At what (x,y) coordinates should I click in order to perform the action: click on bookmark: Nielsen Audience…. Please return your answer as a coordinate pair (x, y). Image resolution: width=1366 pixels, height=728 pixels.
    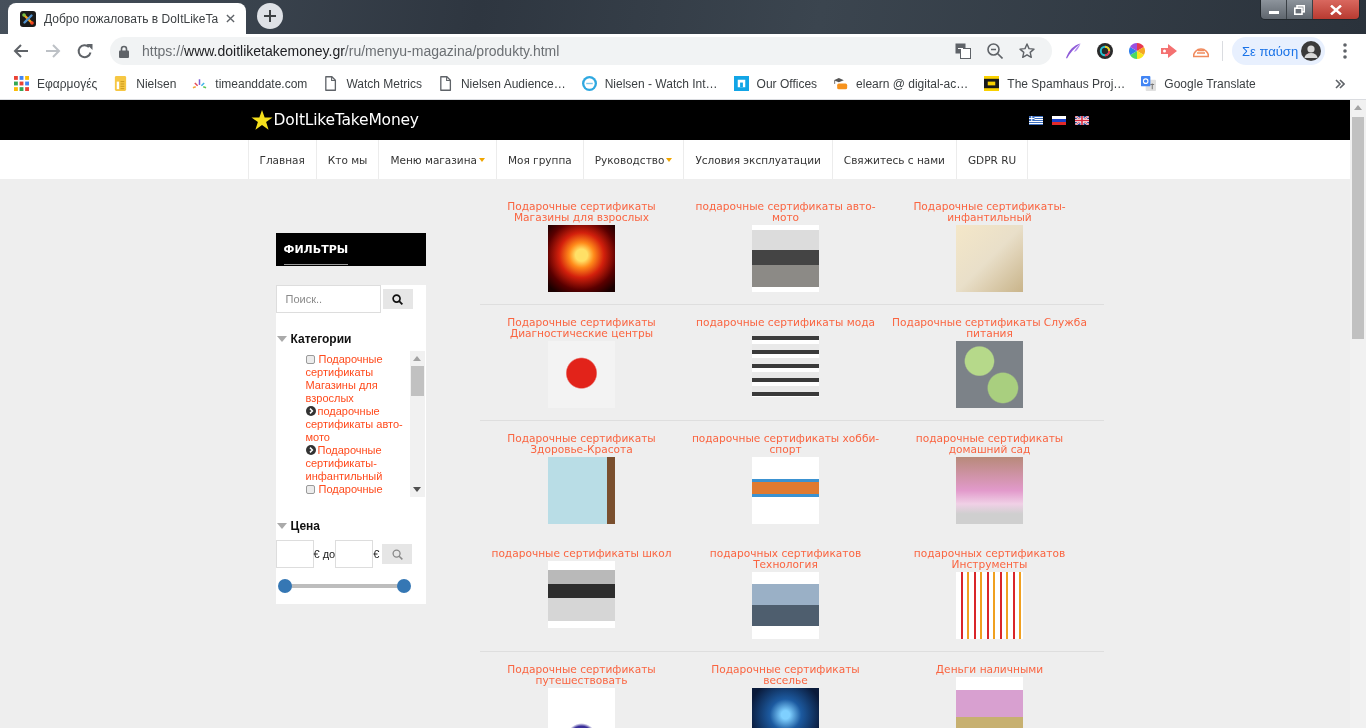
    Looking at the image, I should click on (501, 83).